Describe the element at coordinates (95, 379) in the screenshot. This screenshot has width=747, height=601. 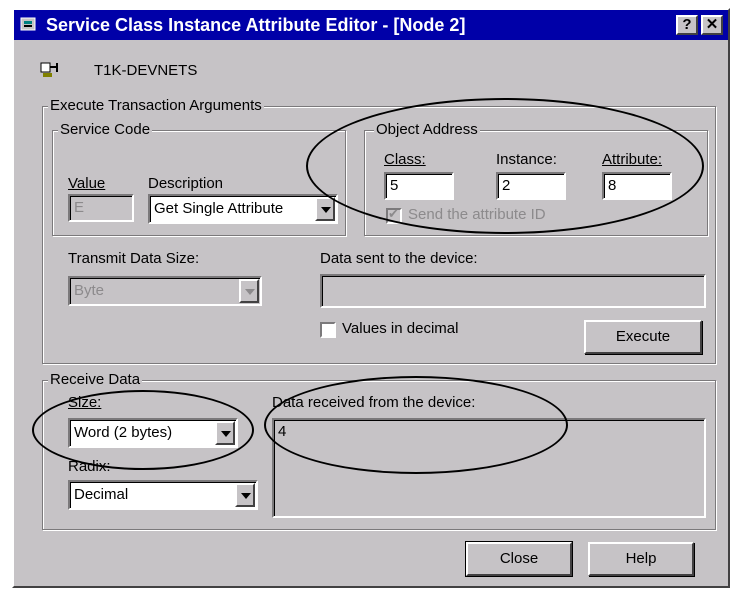
I see `receive-data-label: Receive Data` at that location.